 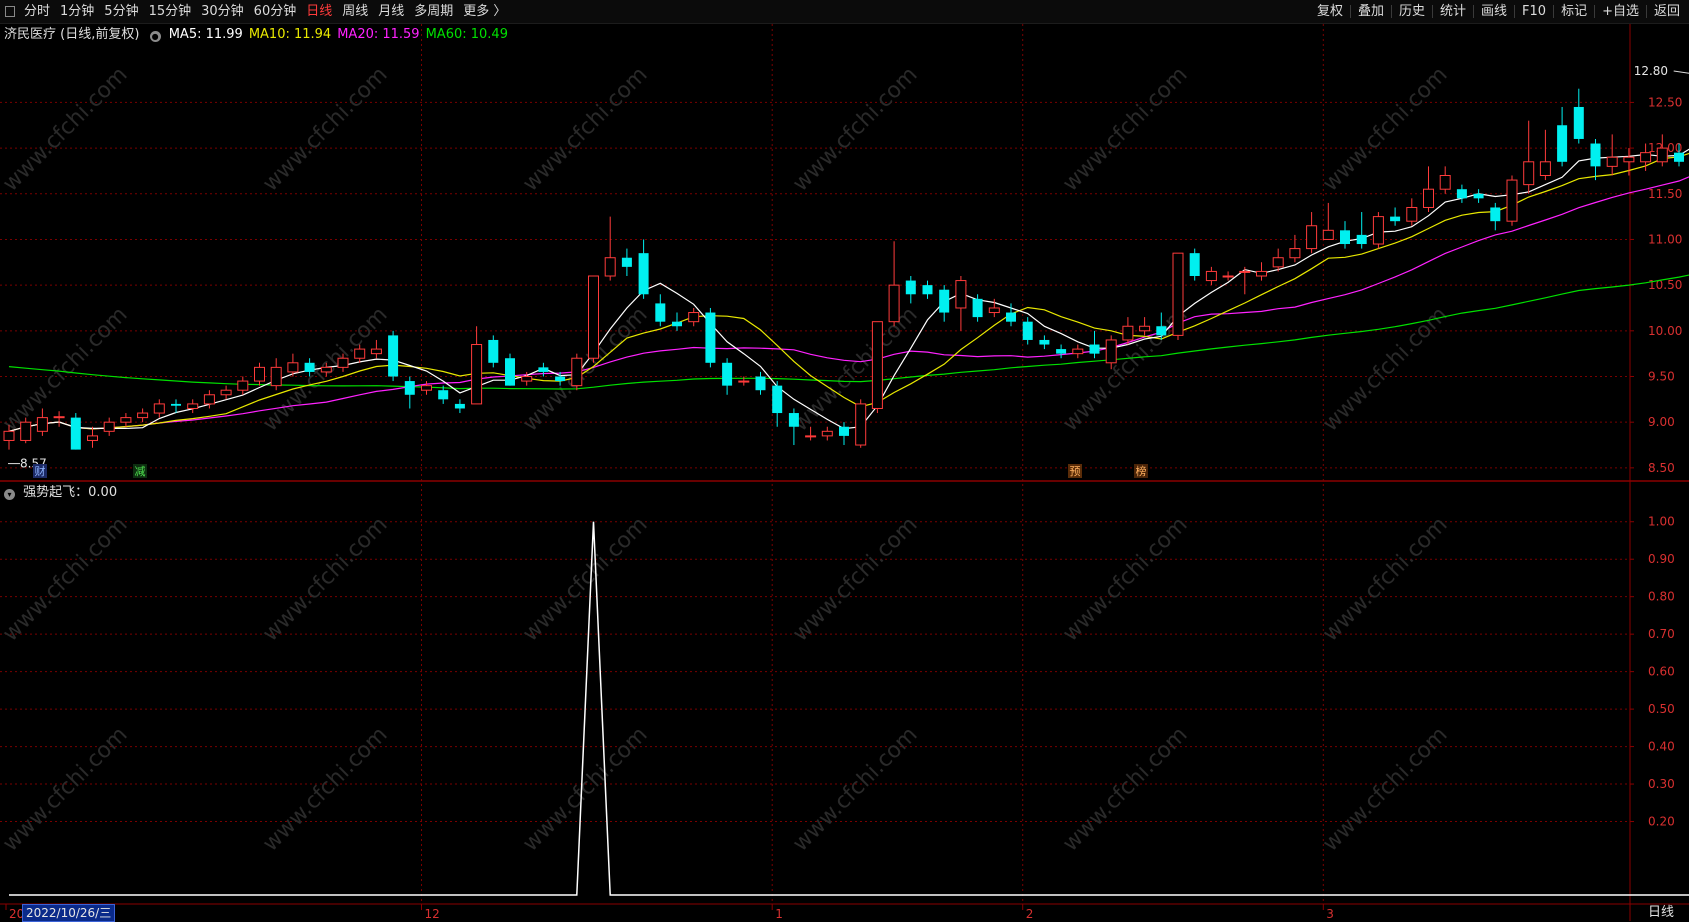 I want to click on period-tabs: 分时 1分钟 5分钟 15分钟 30分钟 60分钟 日线 周线 月线 多周期 更多 〉, so click(x=257, y=11).